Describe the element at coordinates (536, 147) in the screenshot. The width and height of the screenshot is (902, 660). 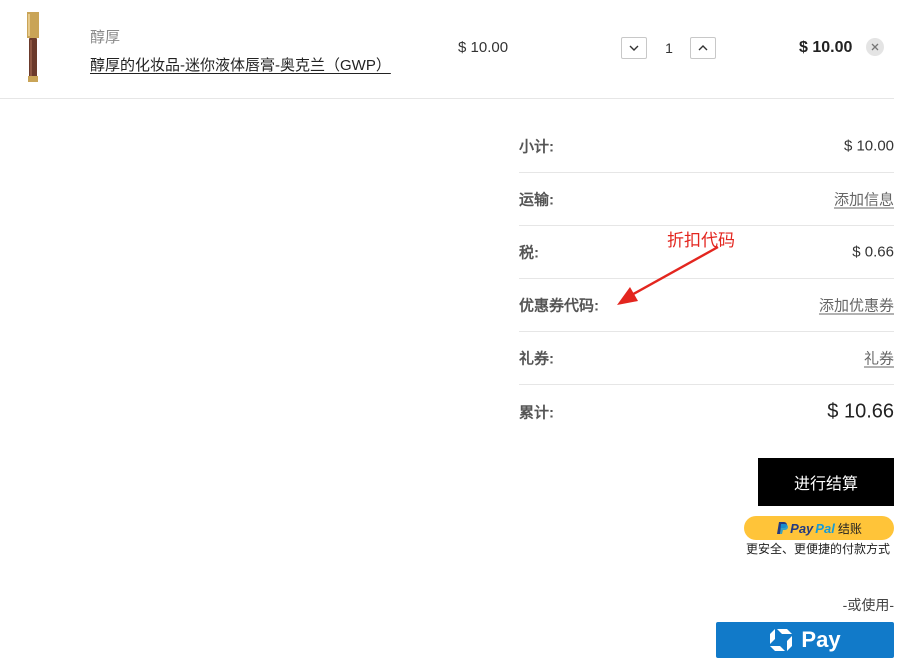
I see `subtotal-label: 小计:` at that location.